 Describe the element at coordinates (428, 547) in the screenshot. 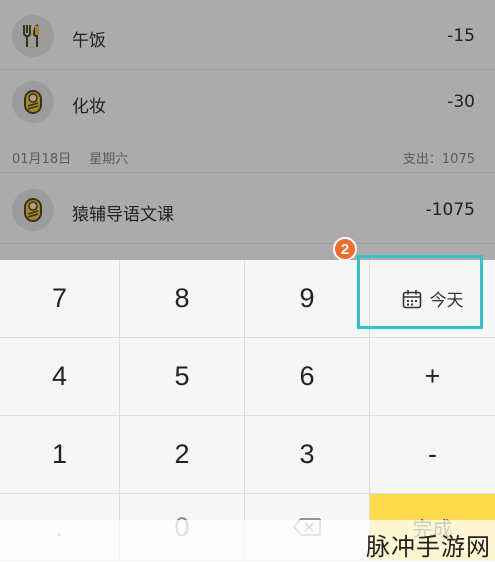

I see `watermark: 脉冲手游网` at that location.